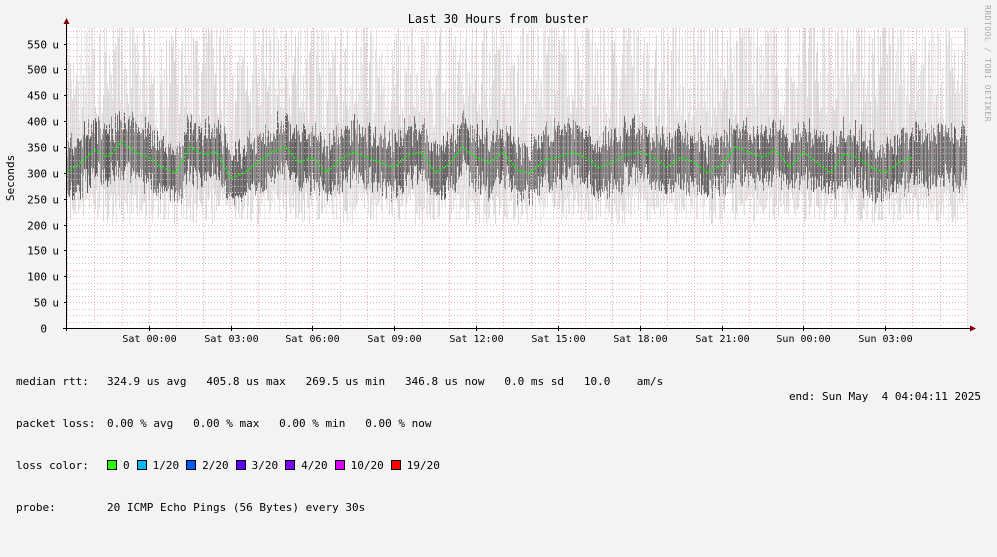 This screenshot has height=557, width=997. I want to click on loss-color-item: 19/20, so click(415, 465).